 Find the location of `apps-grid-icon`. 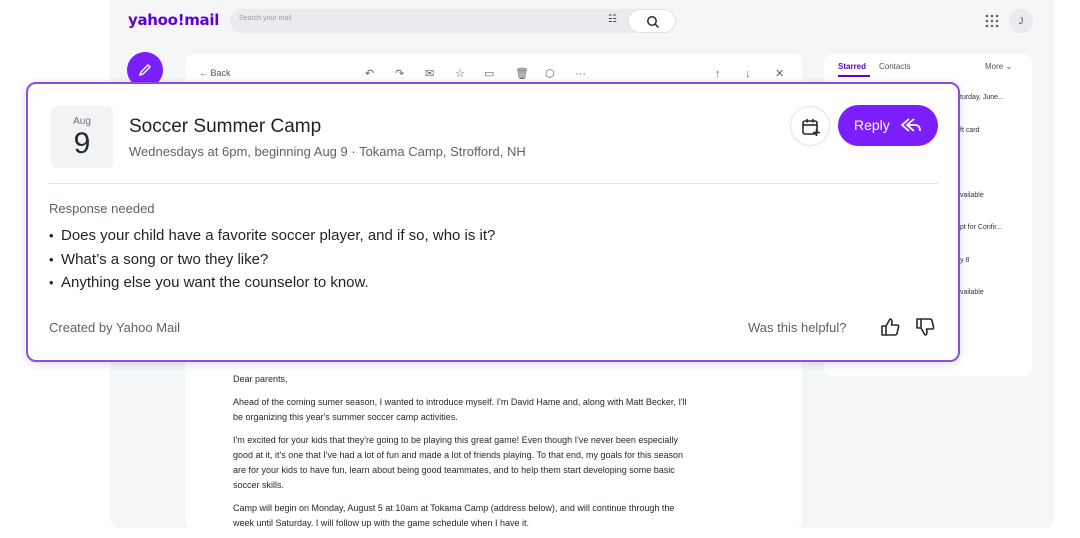

apps-grid-icon is located at coordinates (992, 21).